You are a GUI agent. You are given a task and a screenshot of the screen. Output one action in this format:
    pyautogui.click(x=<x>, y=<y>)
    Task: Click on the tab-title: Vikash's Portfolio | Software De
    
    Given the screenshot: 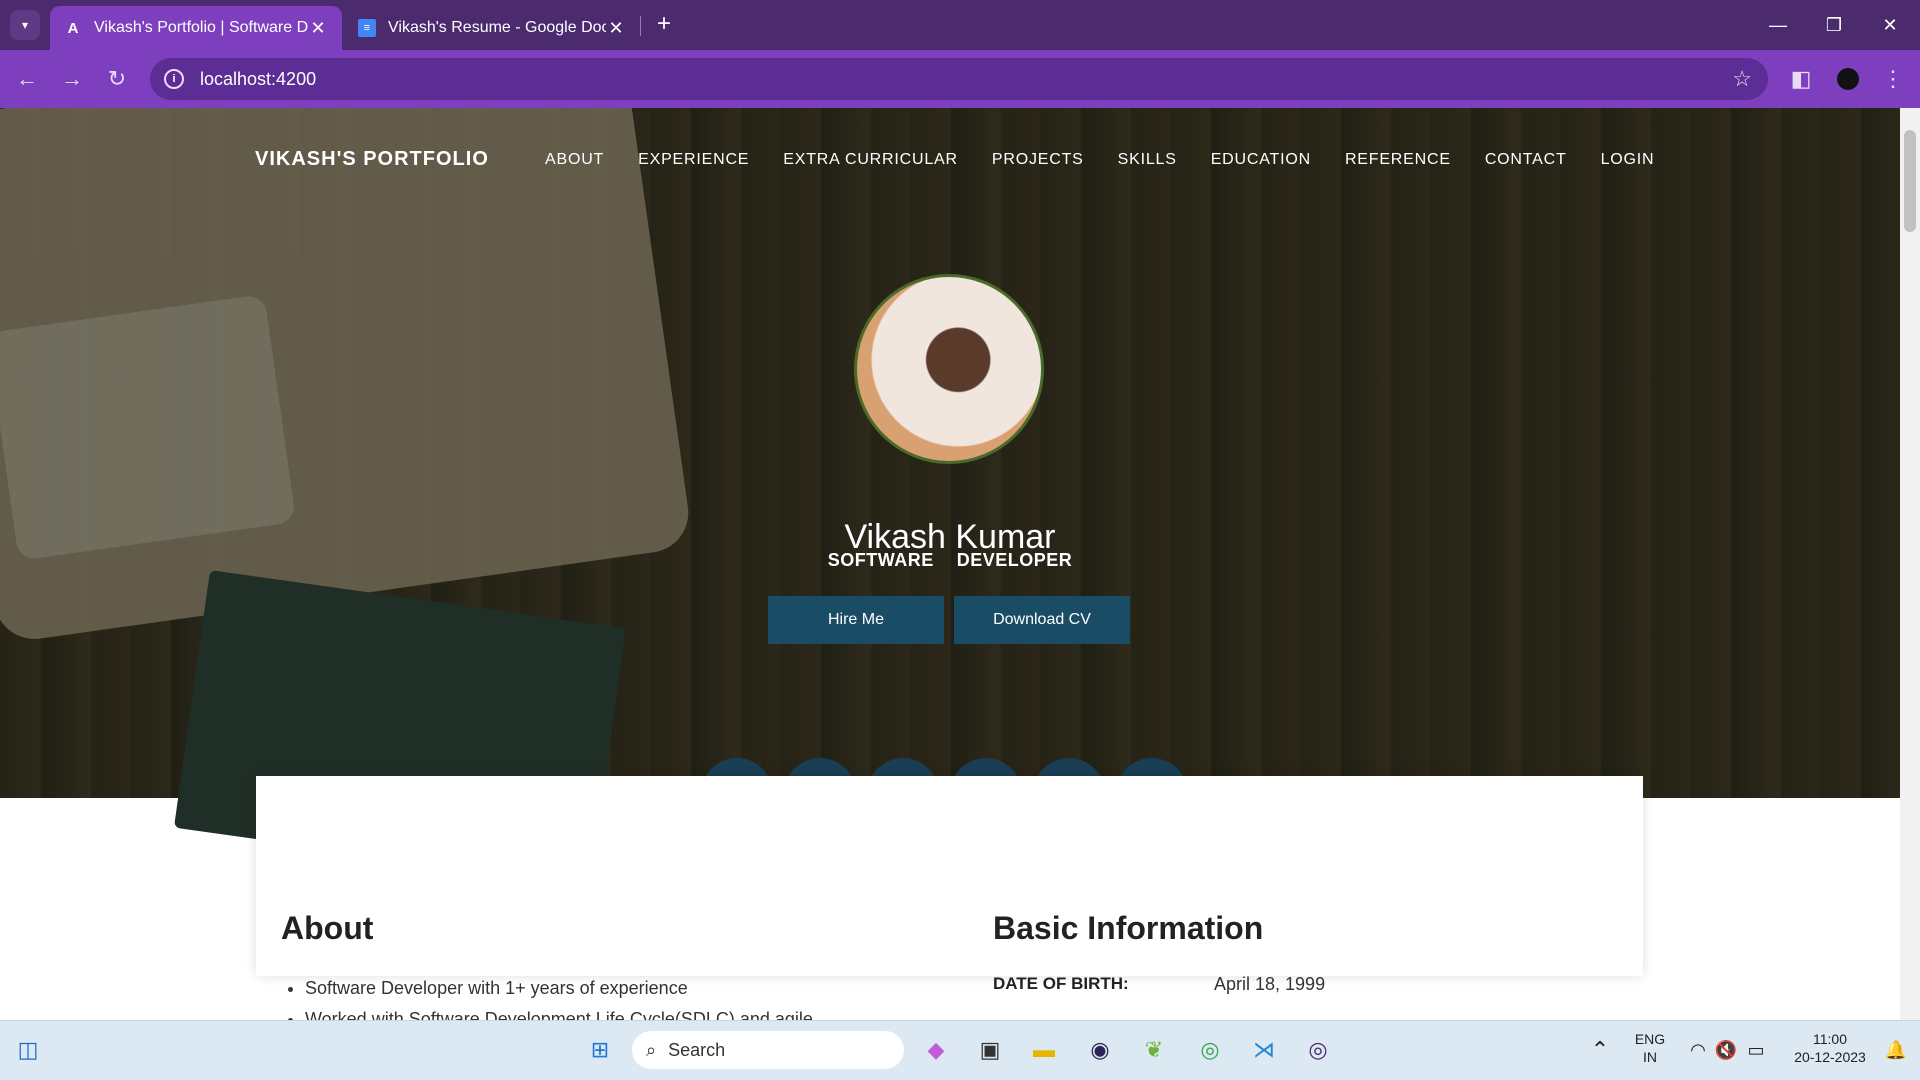 What is the action you would take?
    pyautogui.click(x=201, y=27)
    